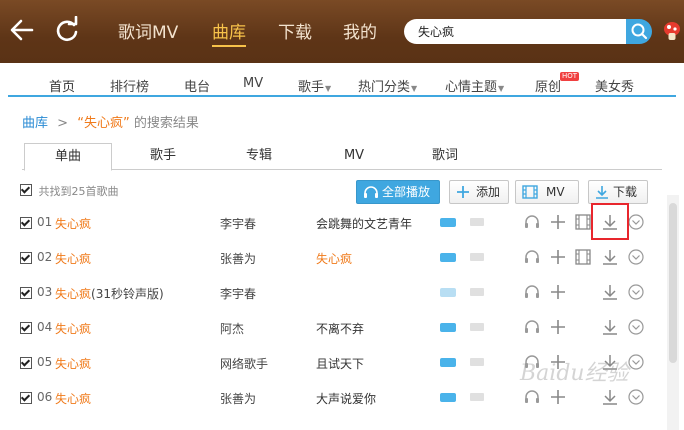 The width and height of the screenshot is (684, 430). What do you see at coordinates (555, 192) in the screenshot?
I see `mv-label: MV` at bounding box center [555, 192].